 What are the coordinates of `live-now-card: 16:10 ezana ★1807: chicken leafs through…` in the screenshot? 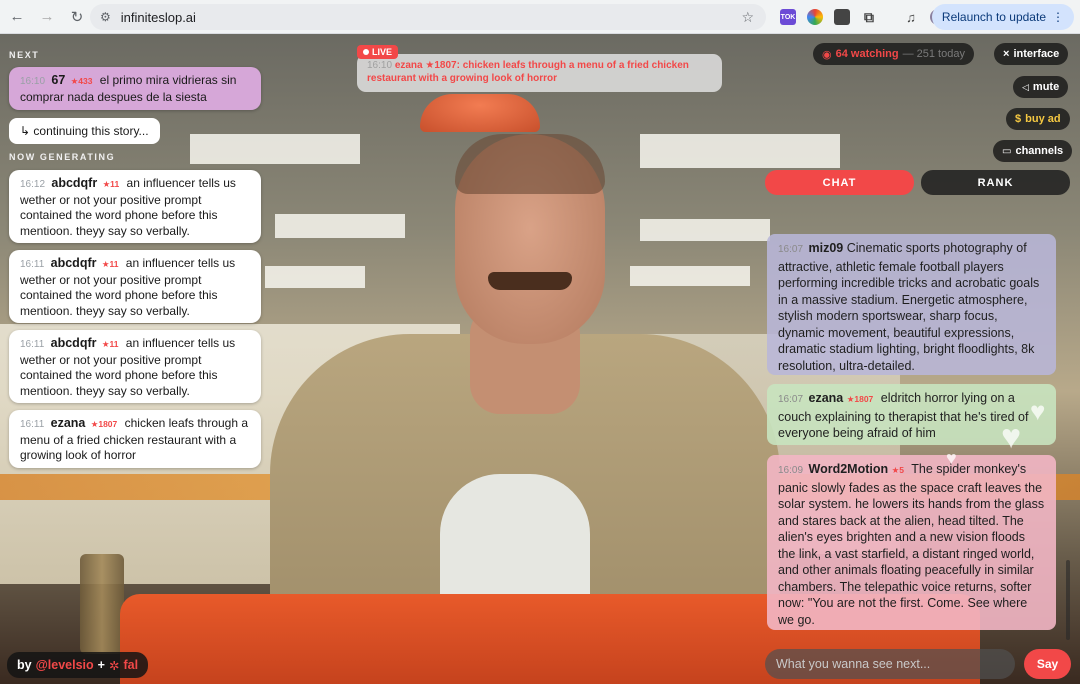 It's located at (539, 73).